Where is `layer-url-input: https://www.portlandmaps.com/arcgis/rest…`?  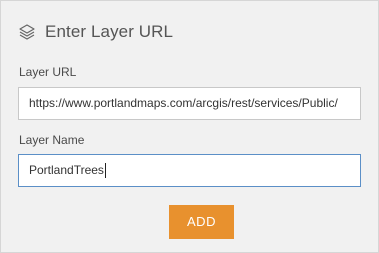
layer-url-input: https://www.portlandmaps.com/arcgis/rest… is located at coordinates (189, 103).